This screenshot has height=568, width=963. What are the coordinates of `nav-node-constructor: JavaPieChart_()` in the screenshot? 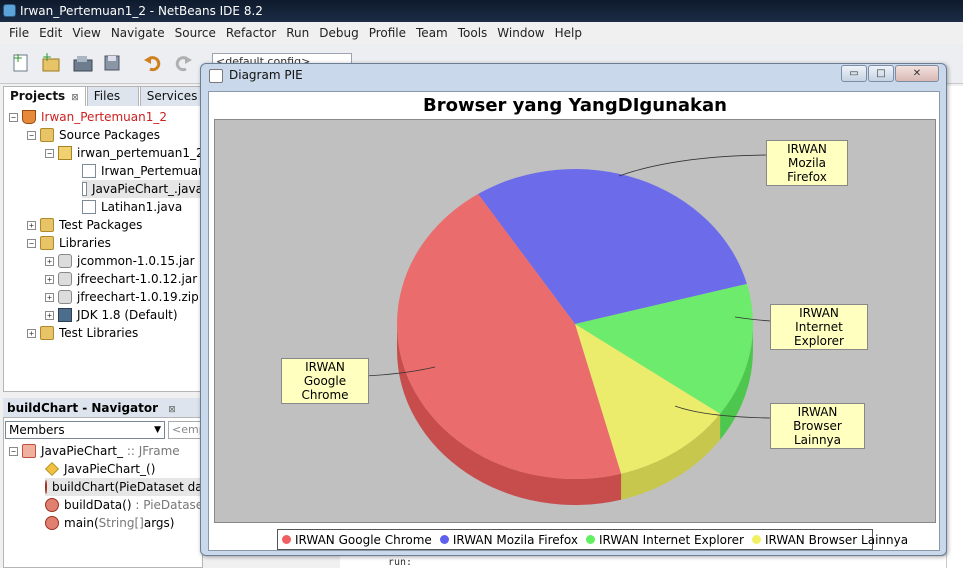 It's located at (100, 469).